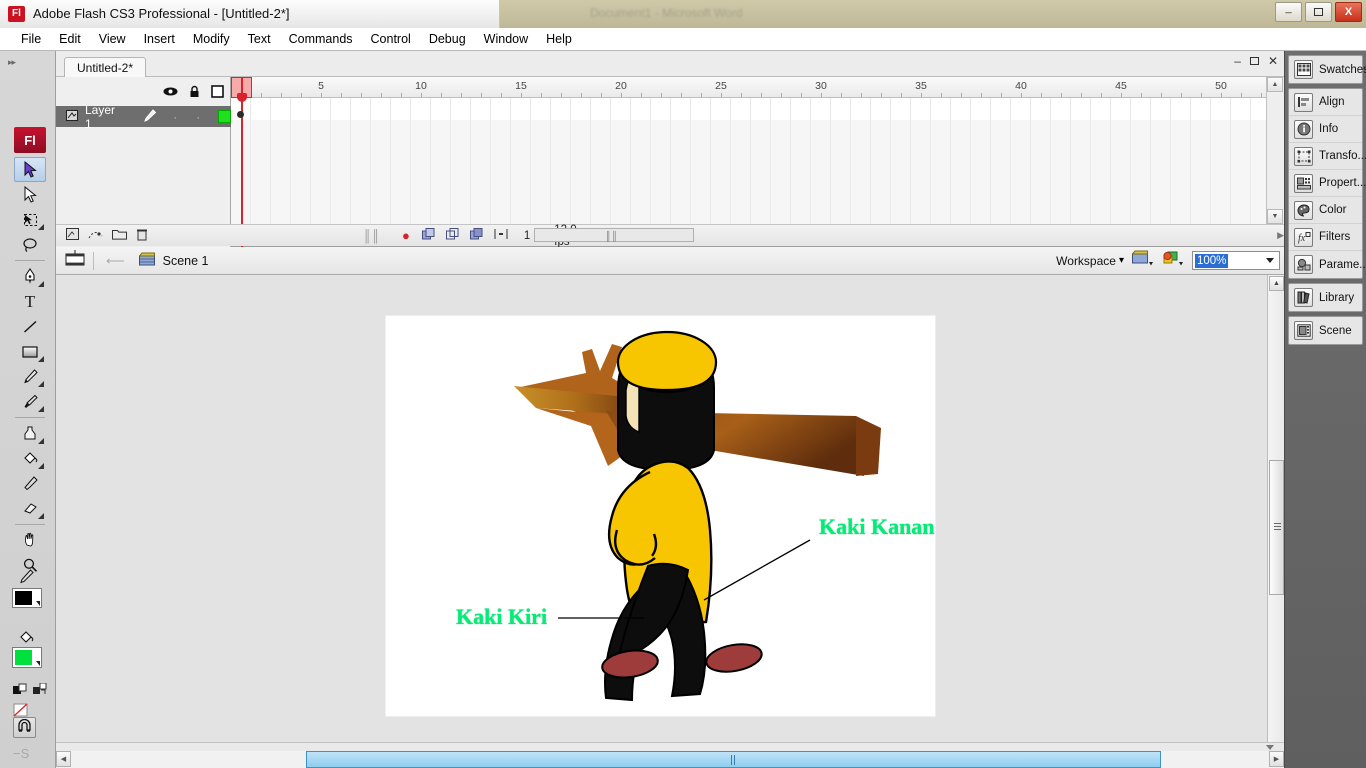 Image resolution: width=1366 pixels, height=768 pixels. Describe the element at coordinates (748, 109) in the screenshot. I see `timeline-frames-row` at that location.